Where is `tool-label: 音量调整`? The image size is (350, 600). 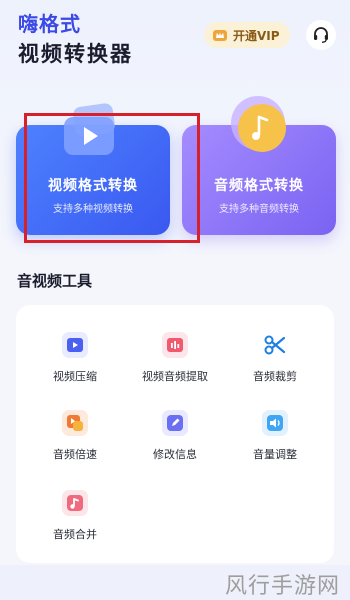 tool-label: 音量调整 is located at coordinates (275, 454).